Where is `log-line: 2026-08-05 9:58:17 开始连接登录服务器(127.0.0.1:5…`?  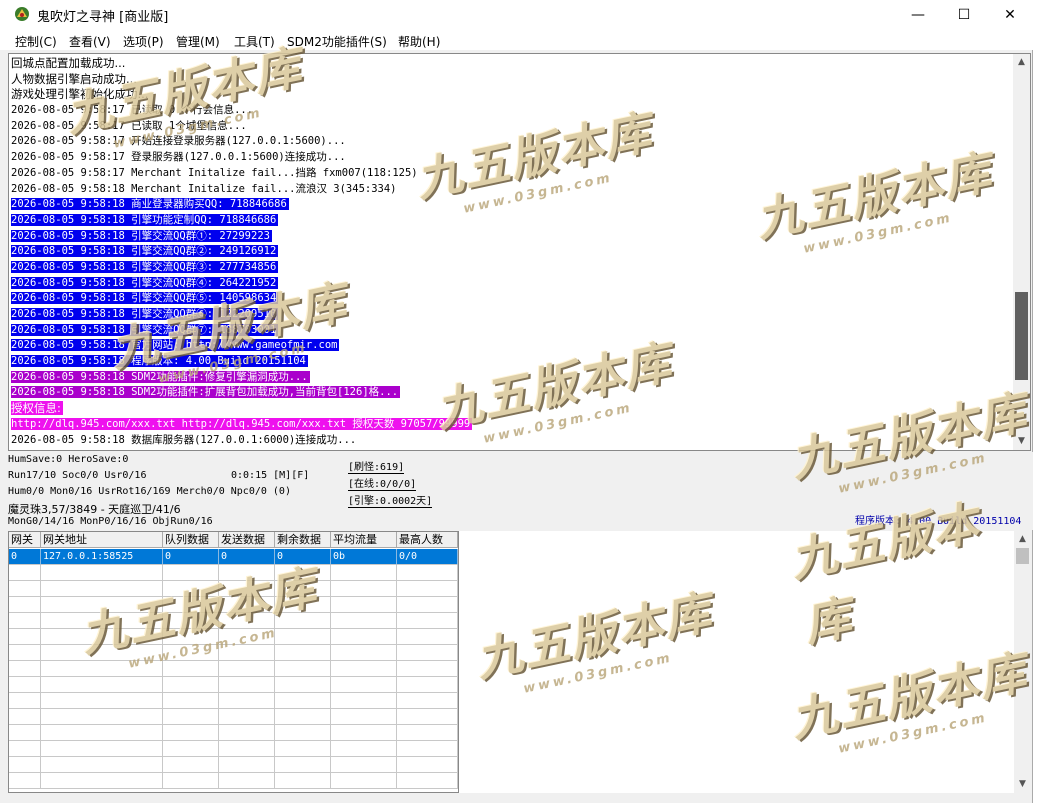 log-line: 2026-08-05 9:58:17 开始连接登录服务器(127.0.0.1:5… is located at coordinates (511, 142).